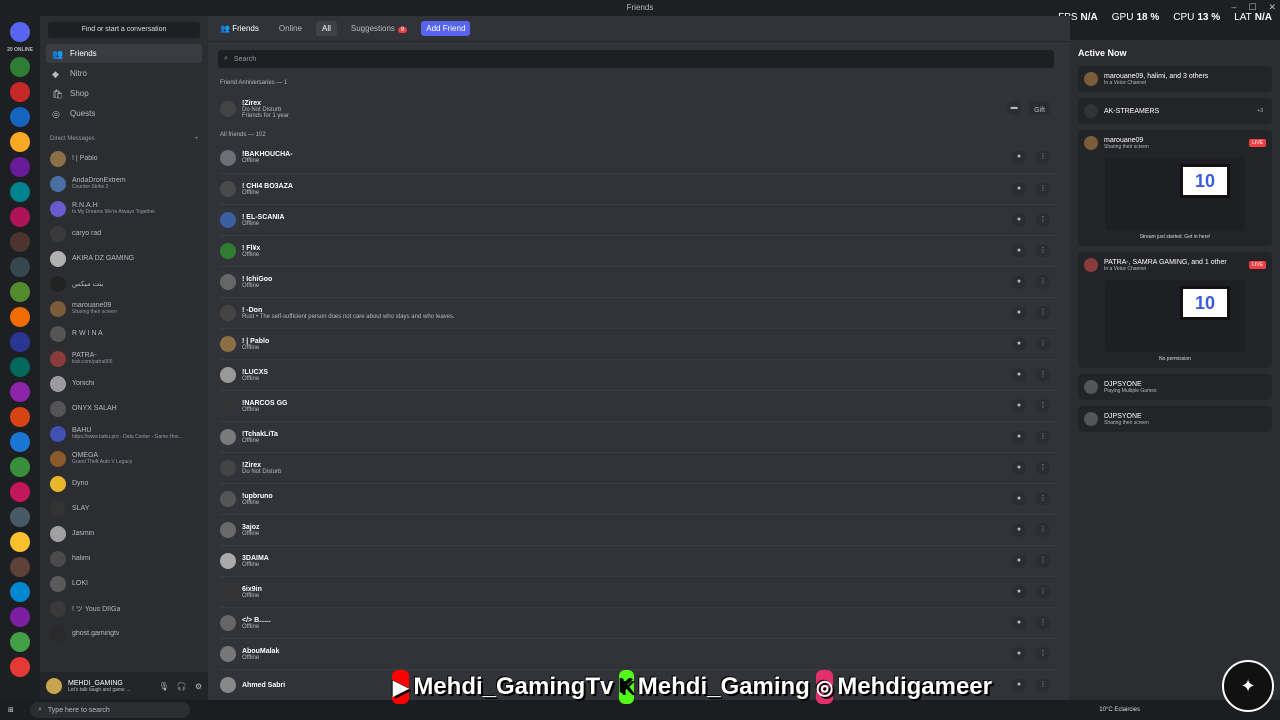  I want to click on dm-item: ghost.gamingtv, so click(124, 633).